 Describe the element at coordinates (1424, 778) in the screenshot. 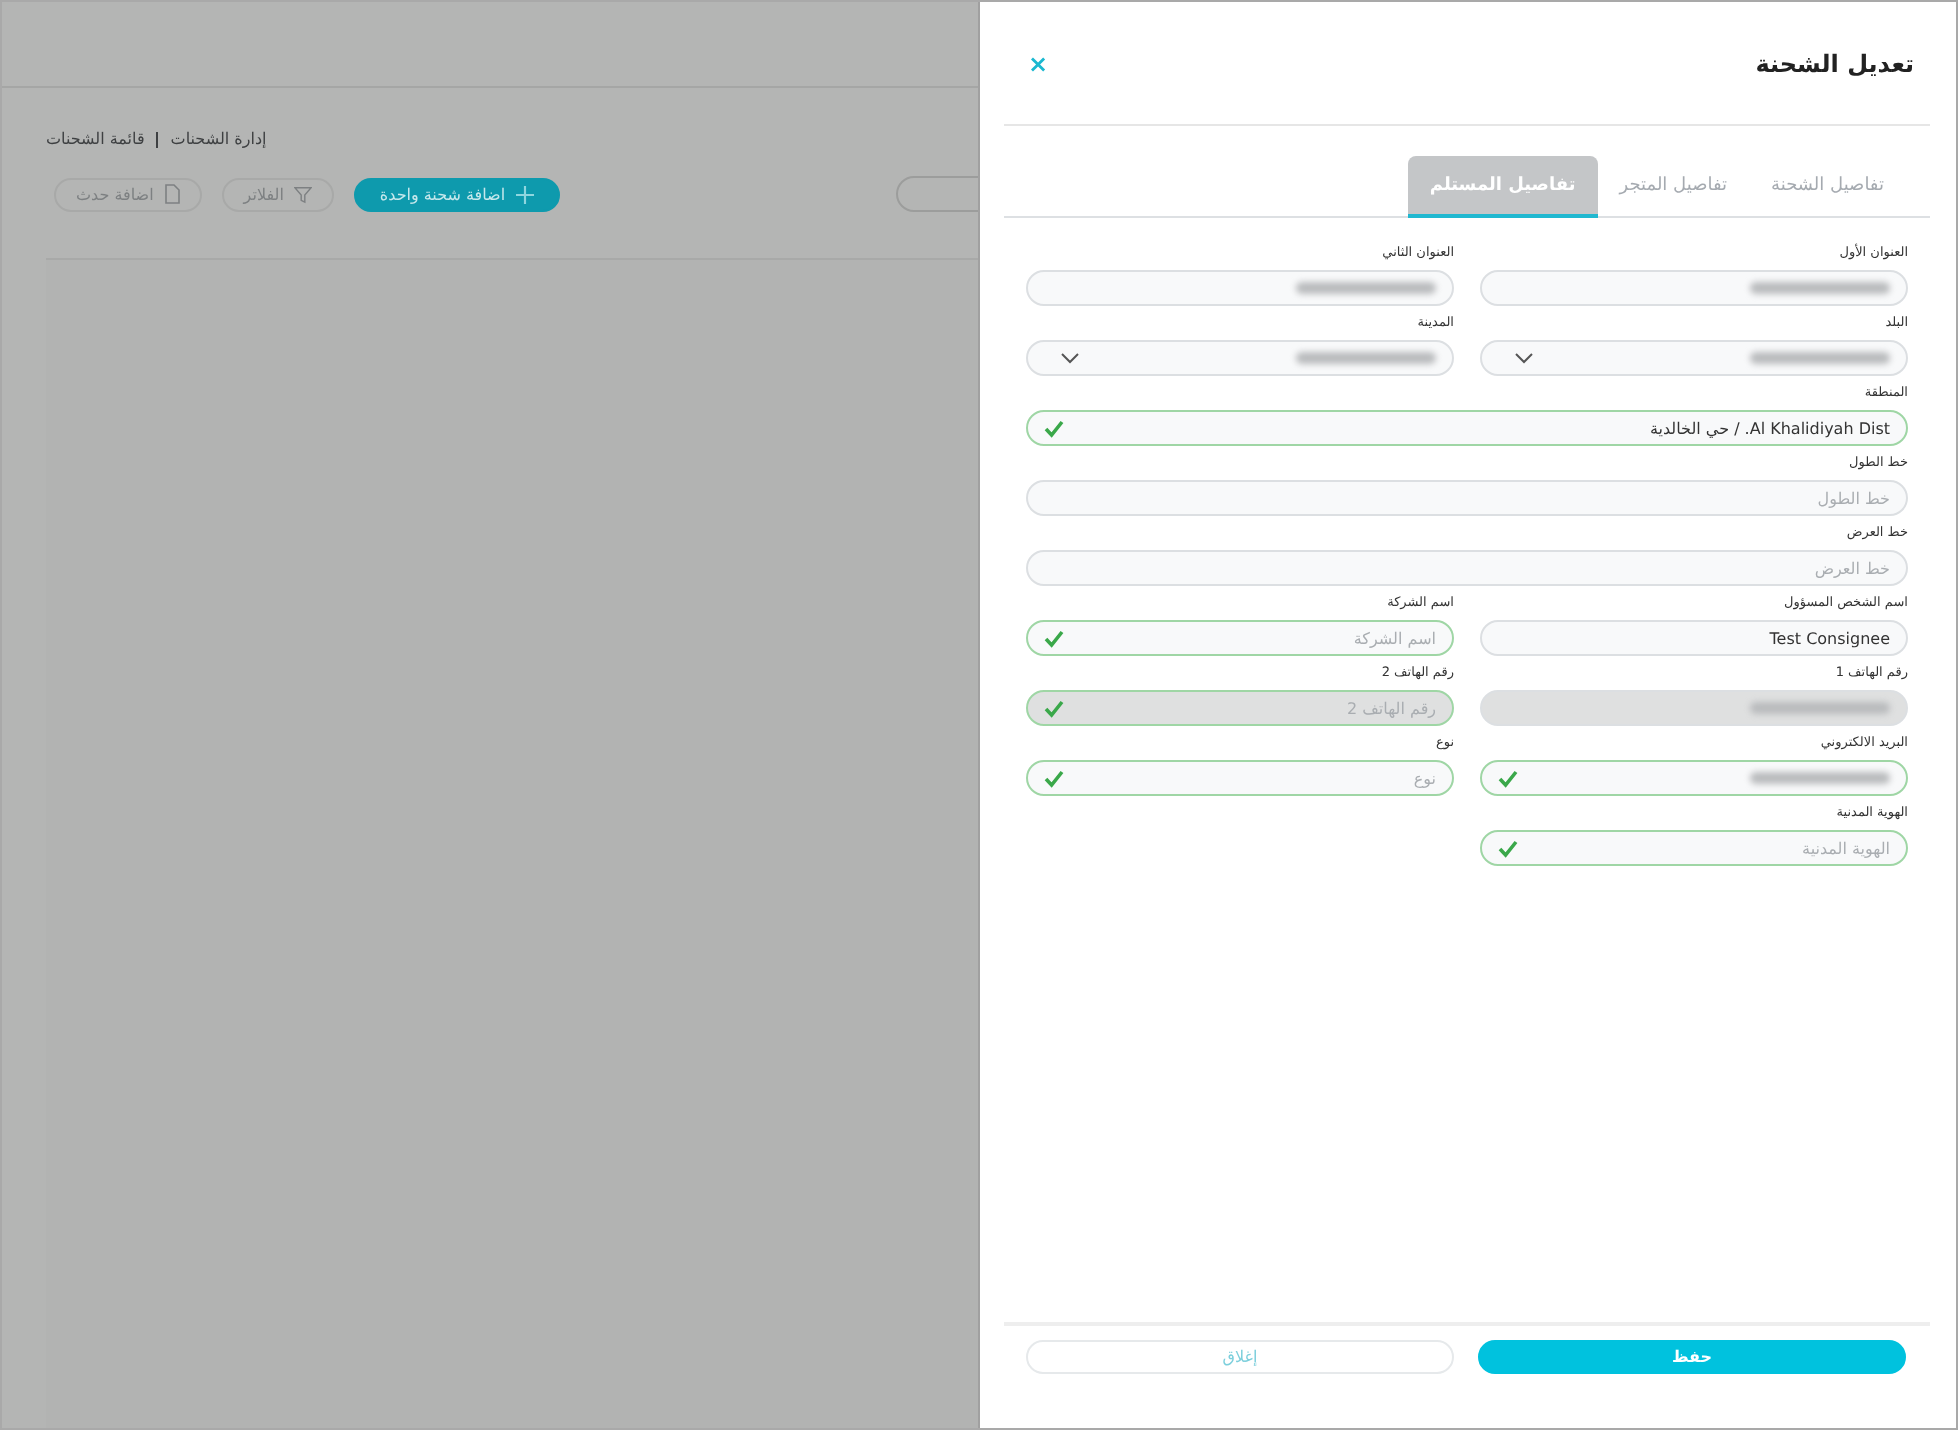

I see `placeholder-text: نوع` at that location.